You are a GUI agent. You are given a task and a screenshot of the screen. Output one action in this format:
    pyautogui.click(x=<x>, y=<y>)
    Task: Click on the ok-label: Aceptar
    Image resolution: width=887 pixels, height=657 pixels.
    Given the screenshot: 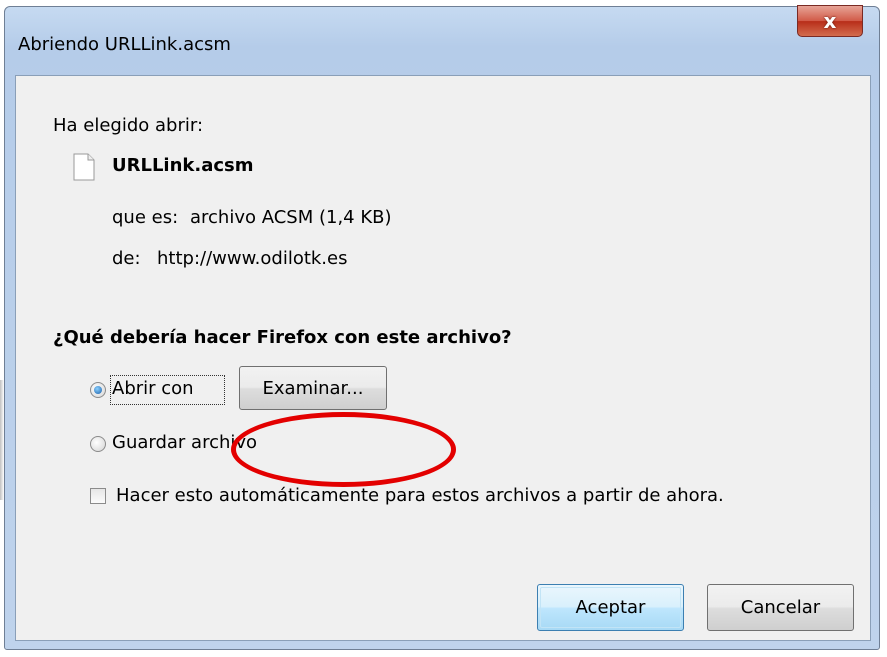 What is the action you would take?
    pyautogui.click(x=610, y=607)
    